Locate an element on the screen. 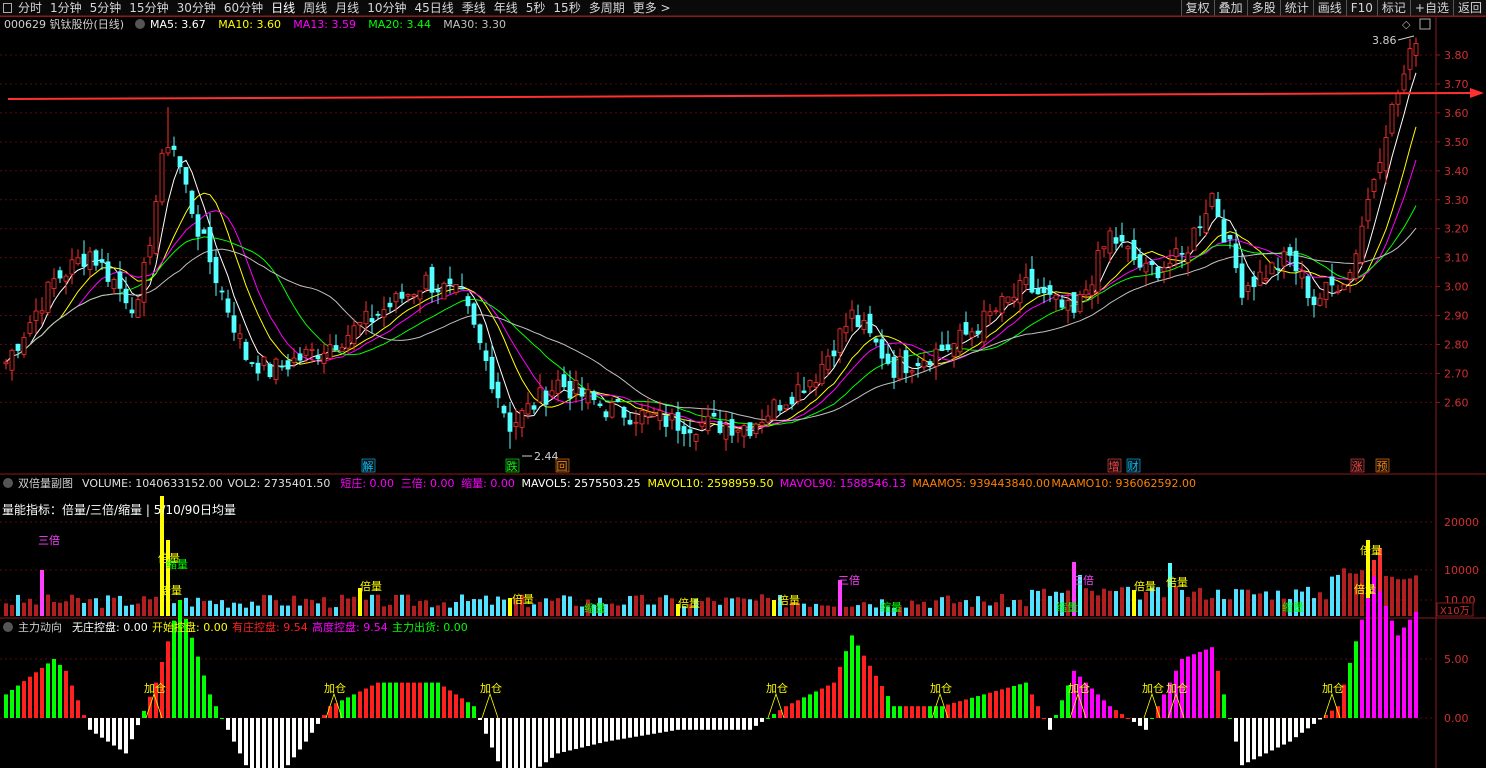  high-pointer is located at coordinates (1406, 38).